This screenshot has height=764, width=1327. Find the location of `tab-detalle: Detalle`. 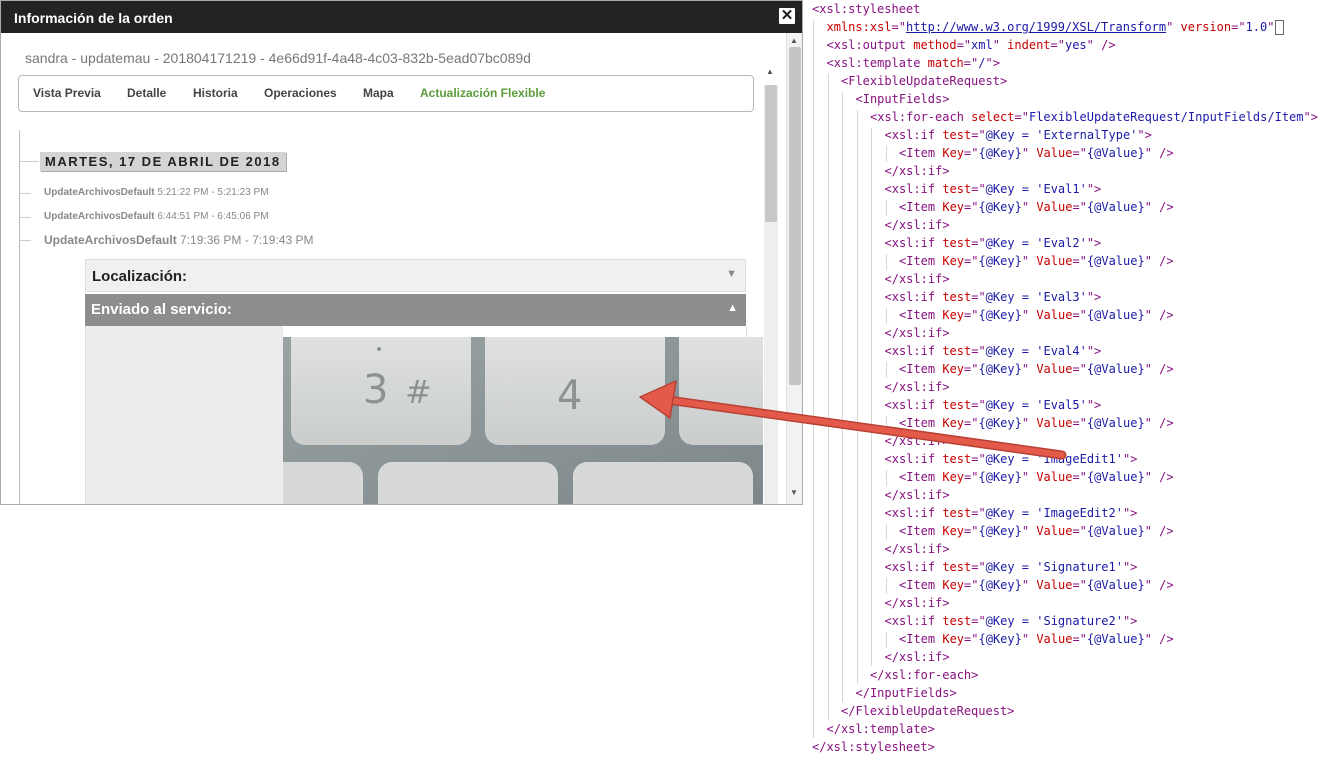

tab-detalle: Detalle is located at coordinates (146, 93).